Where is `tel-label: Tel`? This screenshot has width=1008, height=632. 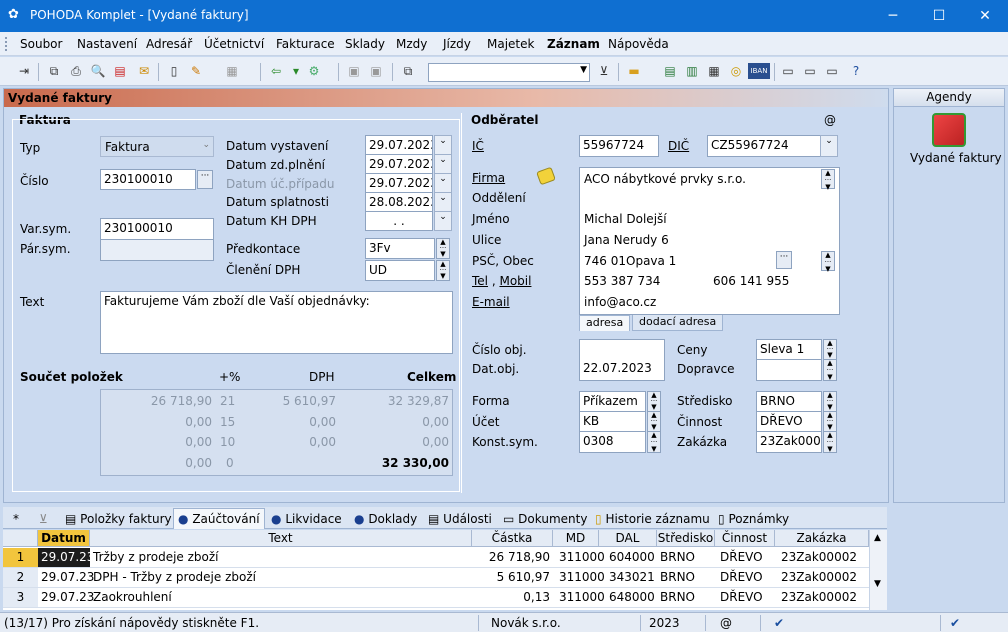 tel-label: Tel is located at coordinates (480, 281).